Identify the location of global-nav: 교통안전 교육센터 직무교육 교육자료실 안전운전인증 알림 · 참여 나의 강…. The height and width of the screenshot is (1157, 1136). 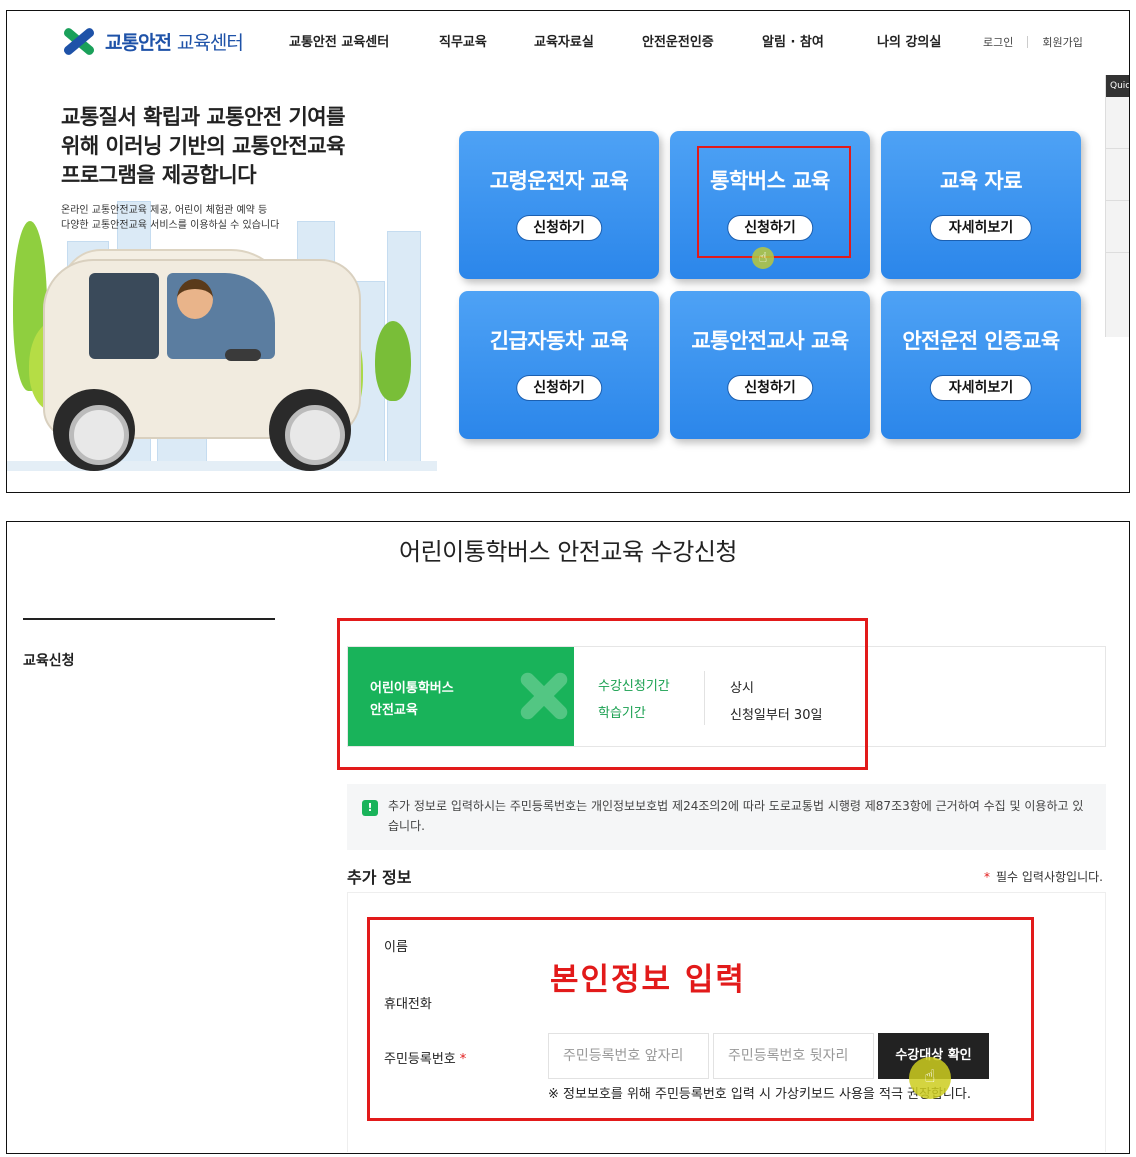
(633, 40).